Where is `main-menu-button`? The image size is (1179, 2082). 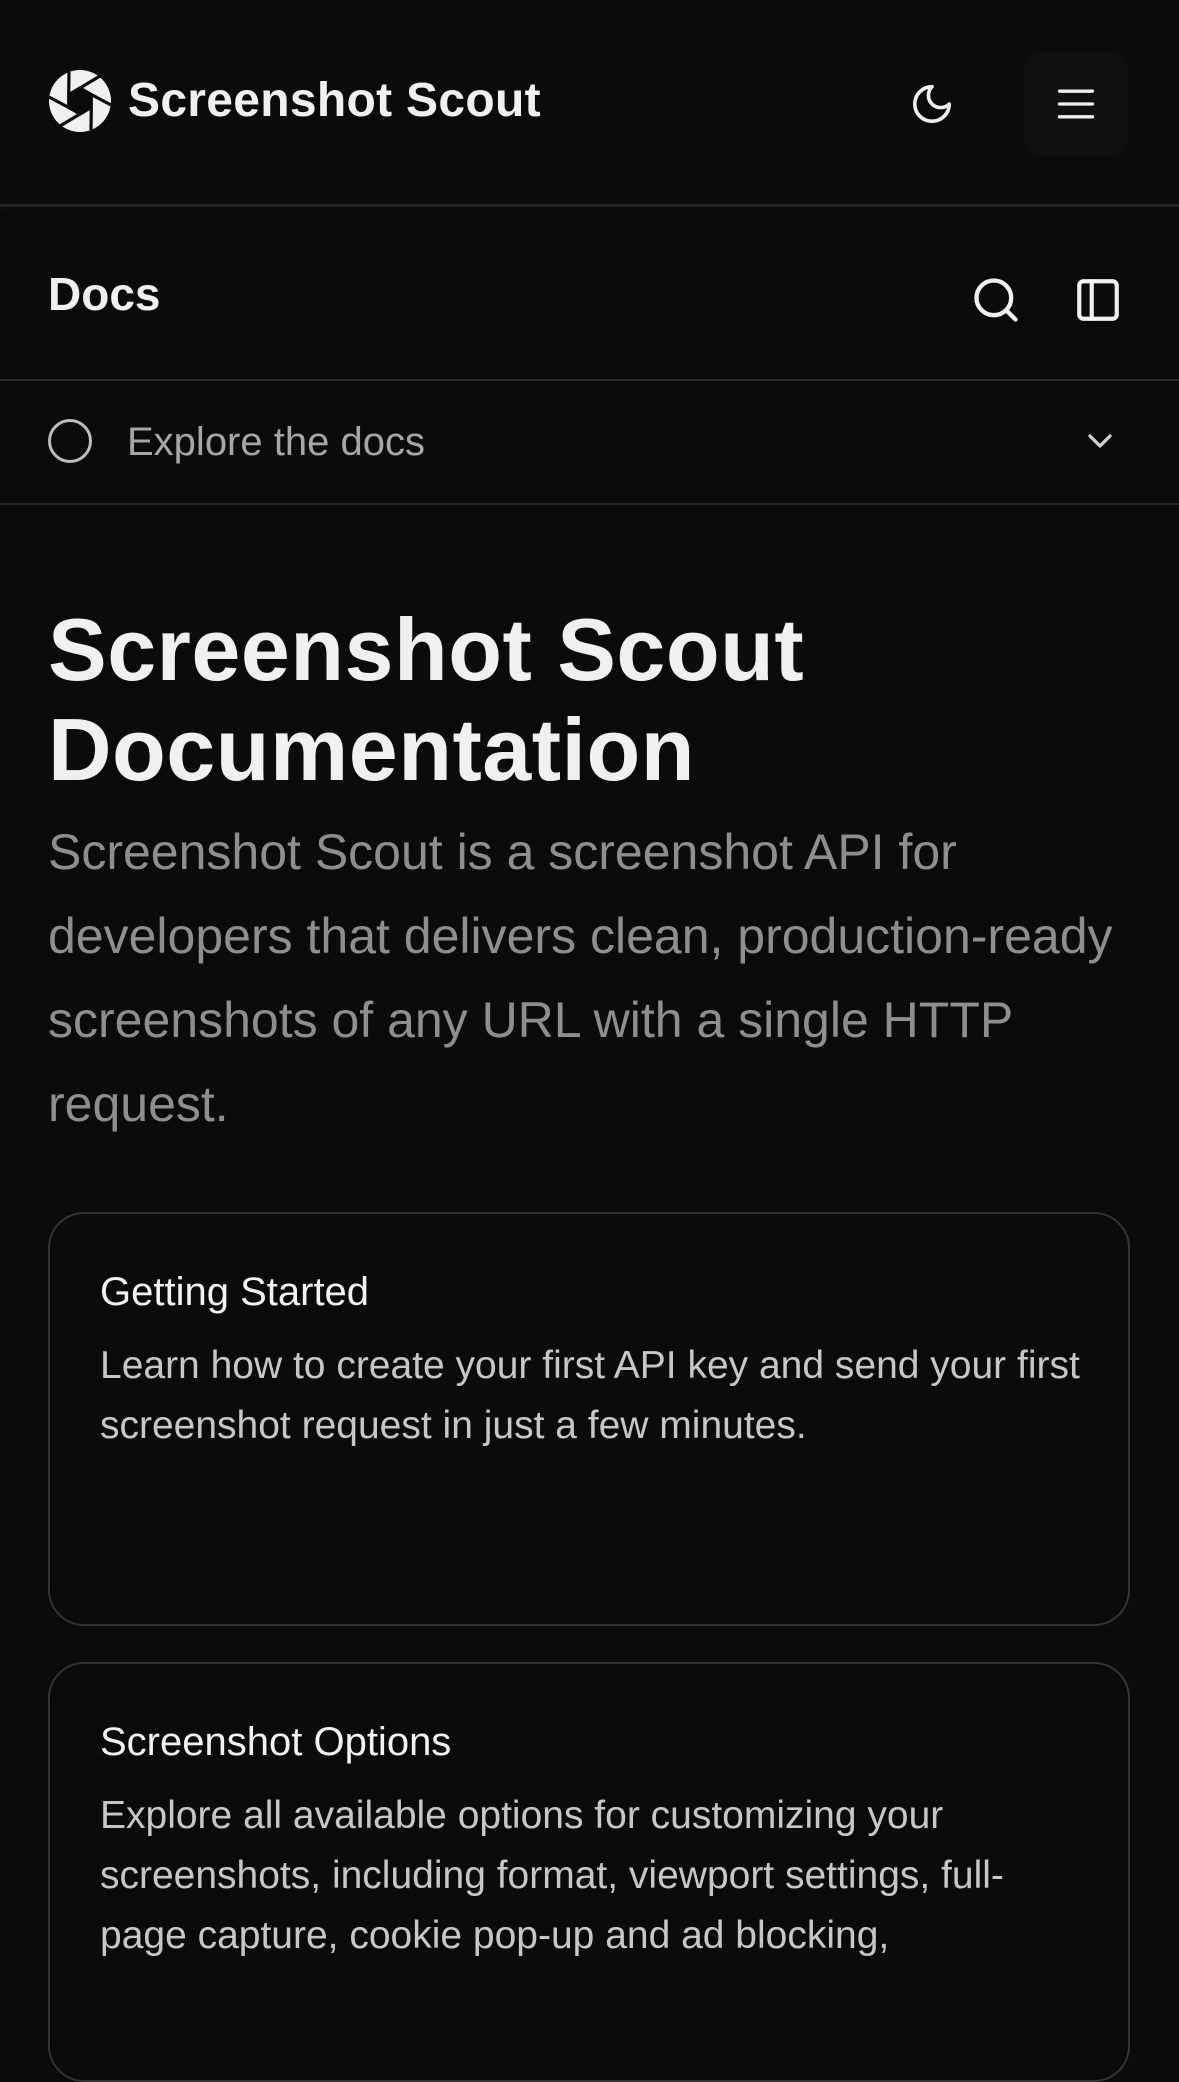 main-menu-button is located at coordinates (1076, 104).